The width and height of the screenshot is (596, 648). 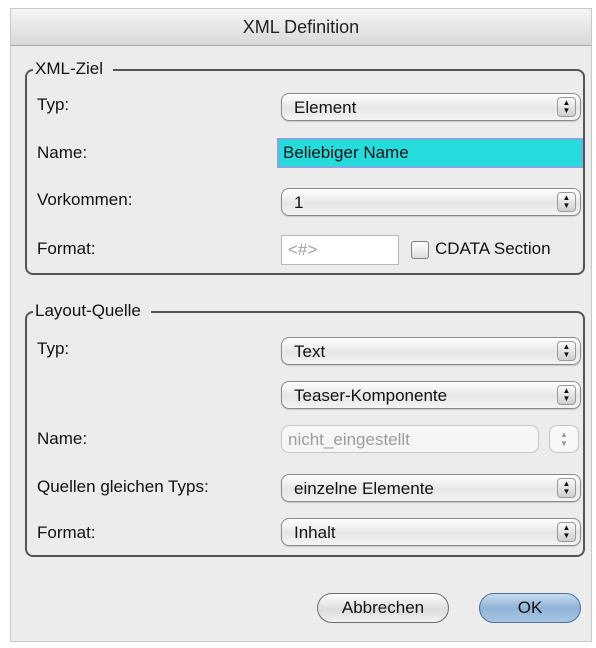 I want to click on quellen-gleichen-typs-value: einzelne Elemente, so click(x=364, y=488).